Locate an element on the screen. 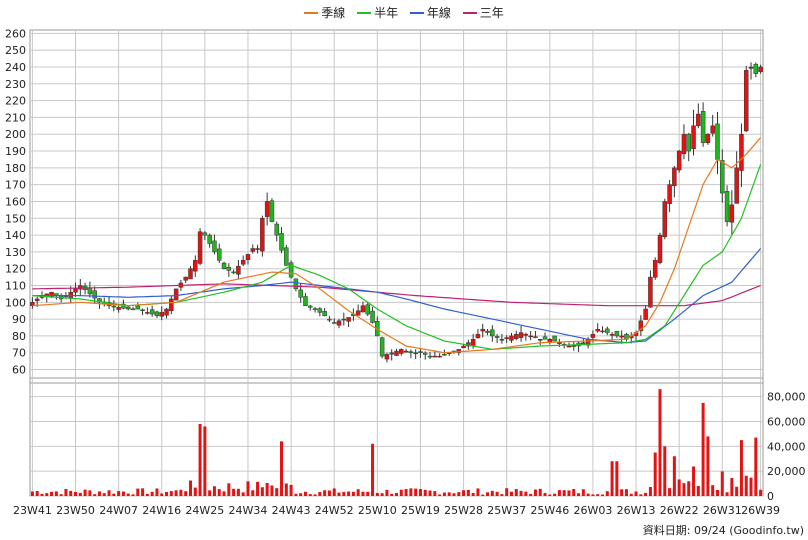 The width and height of the screenshot is (808, 540). x-tick-label: 26W31 is located at coordinates (722, 510).